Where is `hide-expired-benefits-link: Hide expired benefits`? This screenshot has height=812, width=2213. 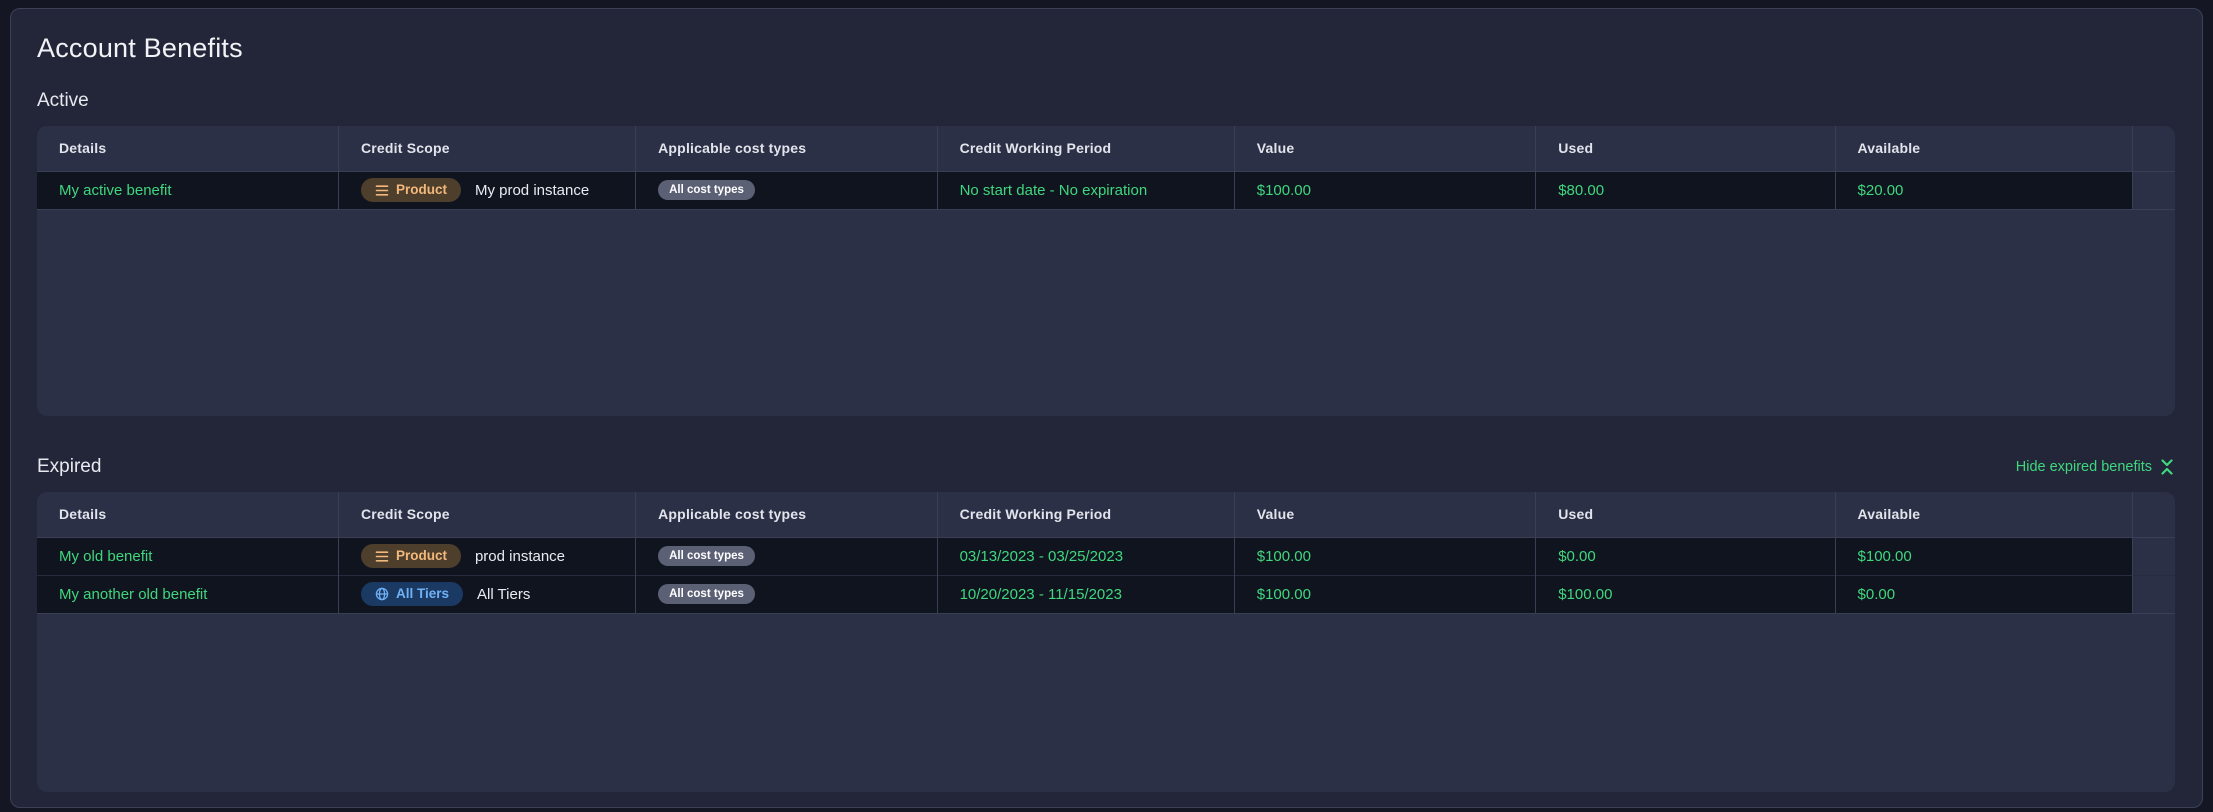 hide-expired-benefits-link: Hide expired benefits is located at coordinates (2095, 467).